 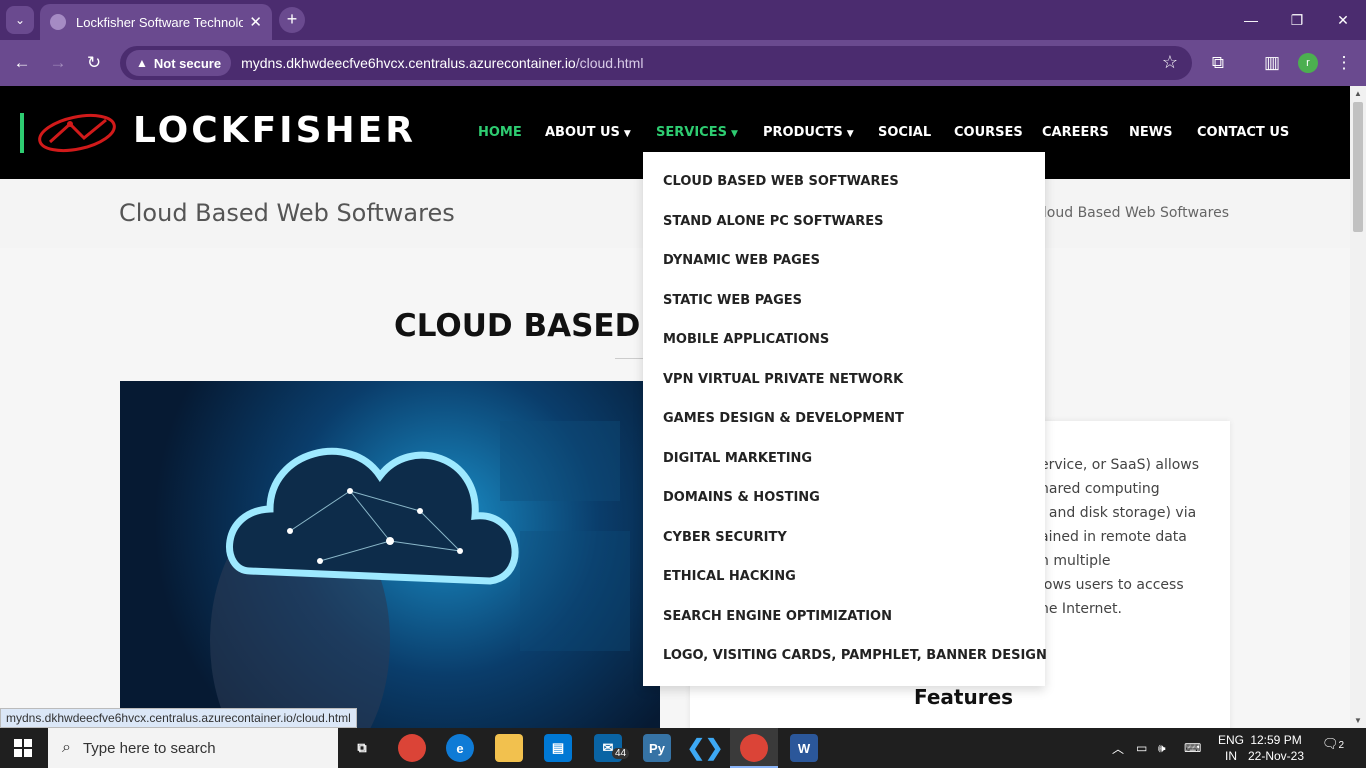 I want to click on menu-item-dynamic-web-pages: DYNAMIC WEB PAGES, so click(x=741, y=260).